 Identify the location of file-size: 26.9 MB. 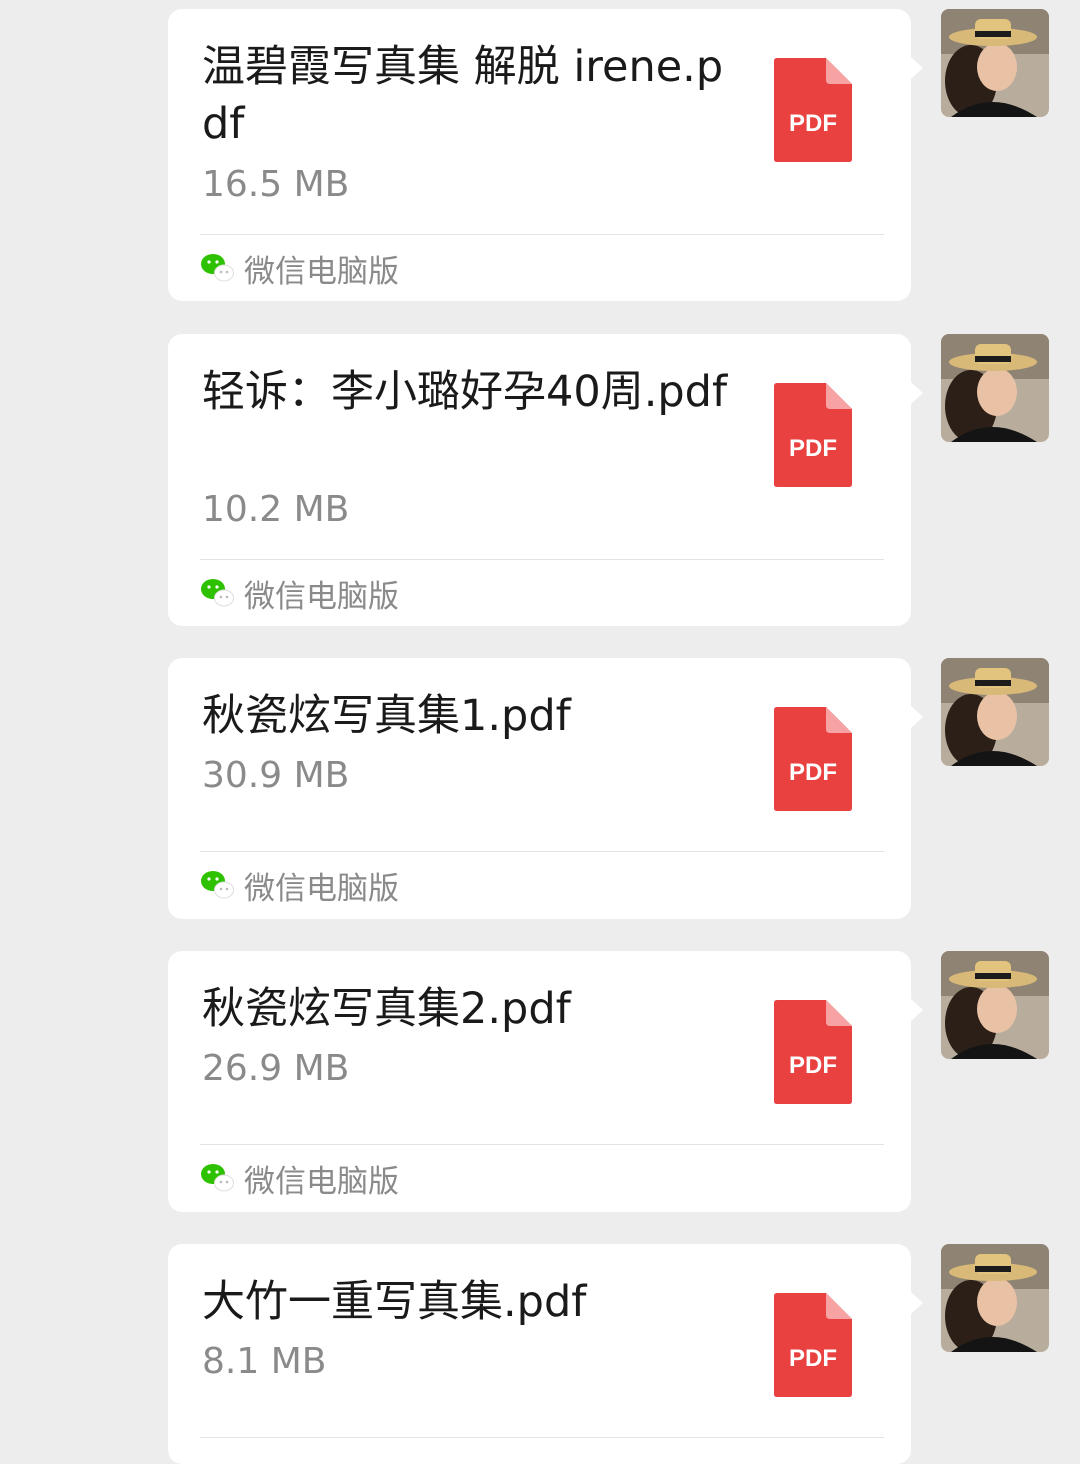
(276, 1068).